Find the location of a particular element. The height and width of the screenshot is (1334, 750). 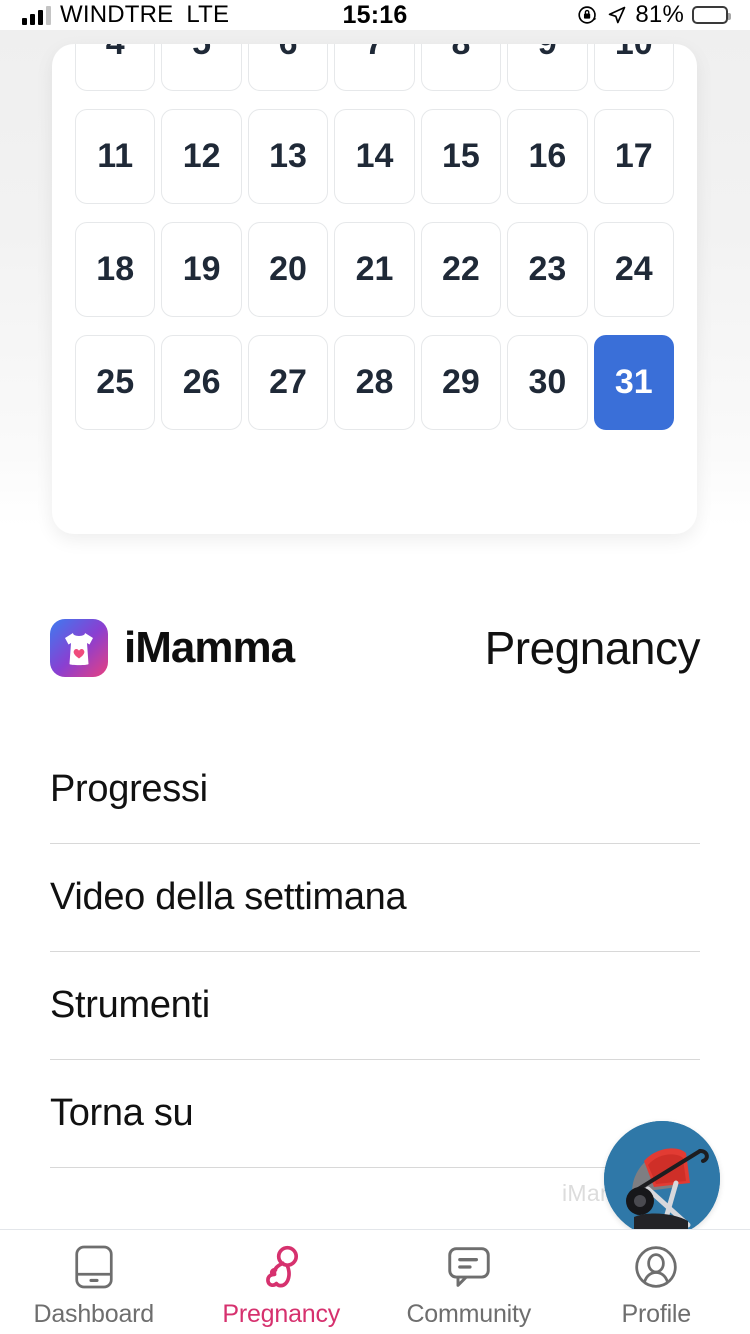

calendar-day-17: 17 is located at coordinates (633, 156).